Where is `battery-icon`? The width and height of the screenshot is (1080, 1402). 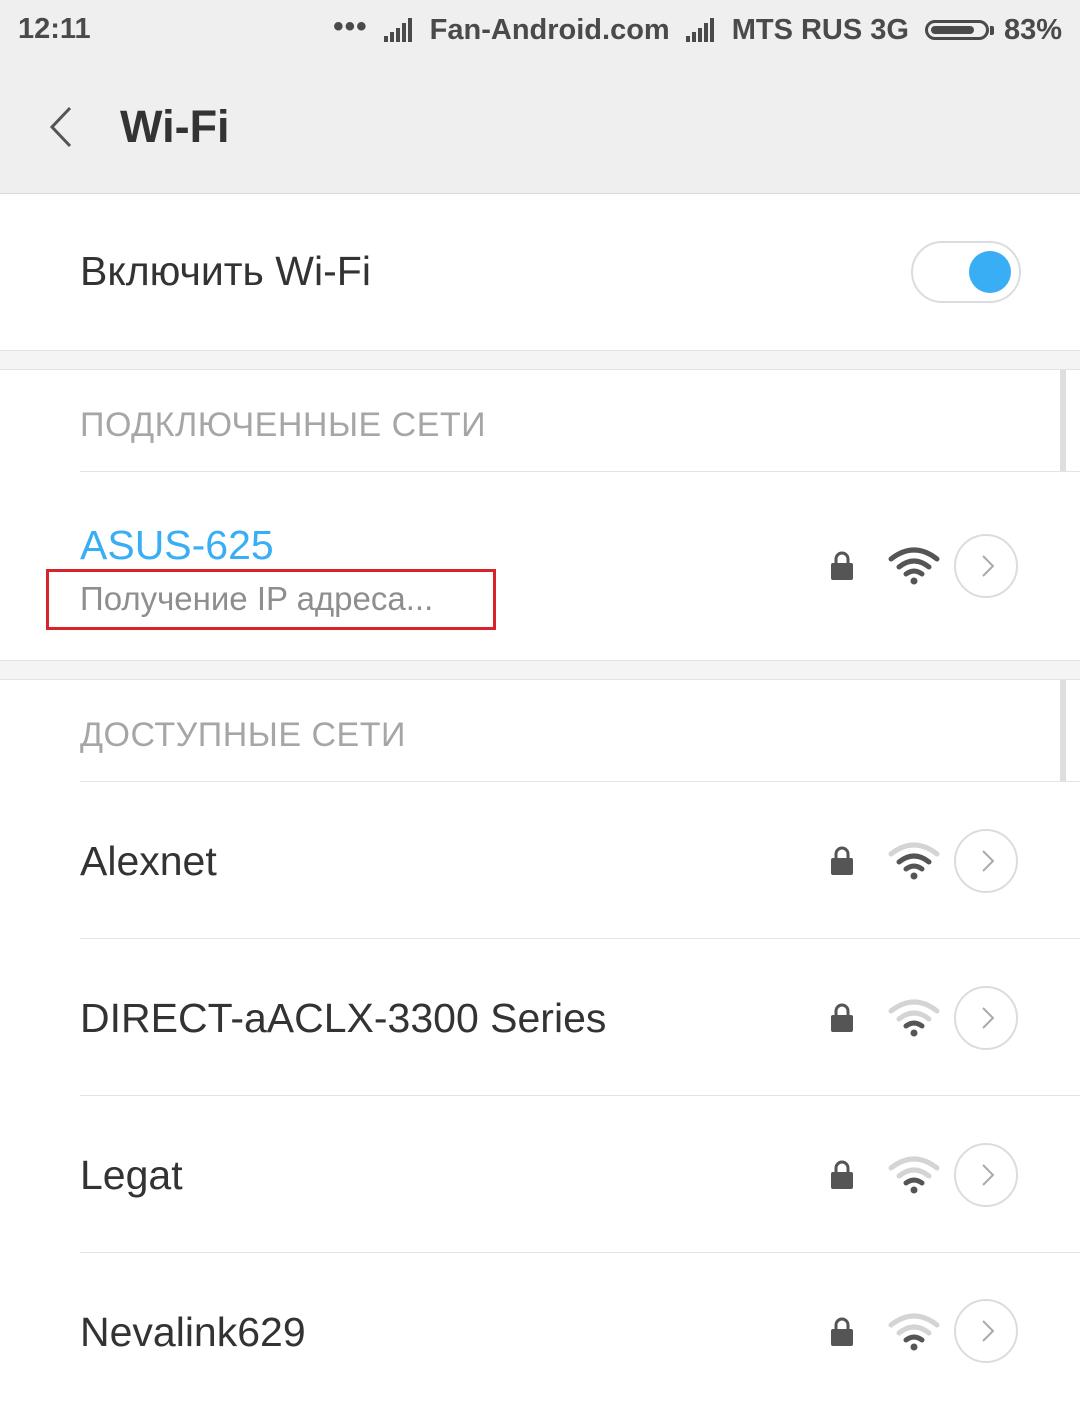 battery-icon is located at coordinates (959, 30).